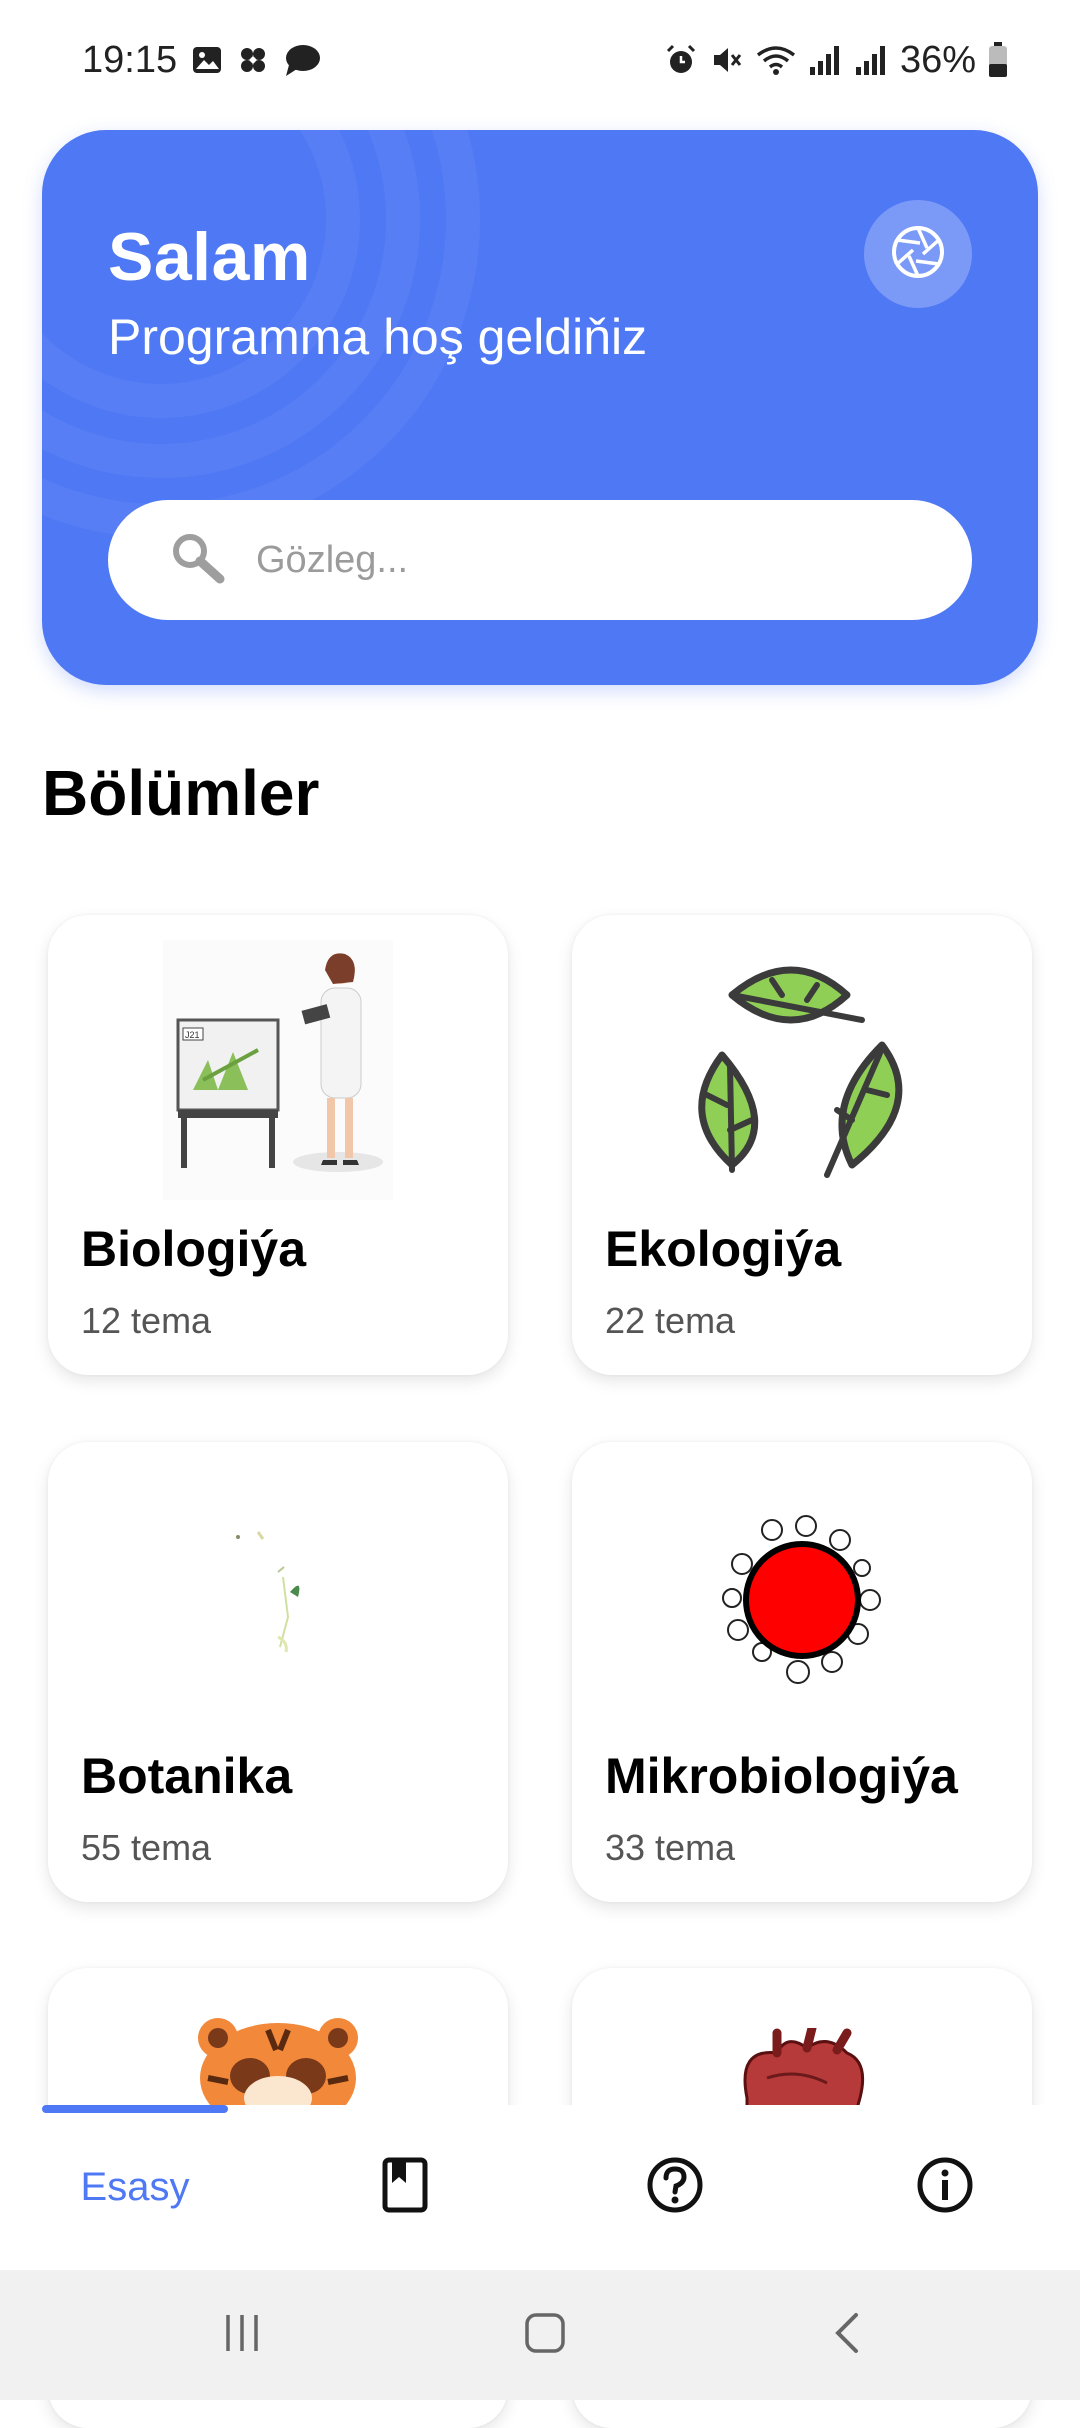  I want to click on nav-tab-home: Esasy, so click(135, 2187).